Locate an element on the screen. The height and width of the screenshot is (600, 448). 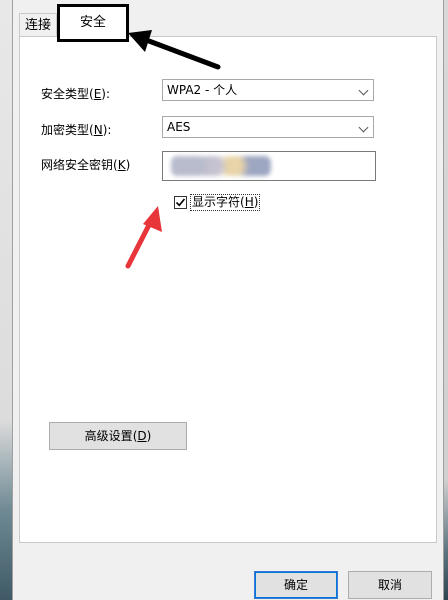
security-type-value: WPA2 - 个人 is located at coordinates (202, 90).